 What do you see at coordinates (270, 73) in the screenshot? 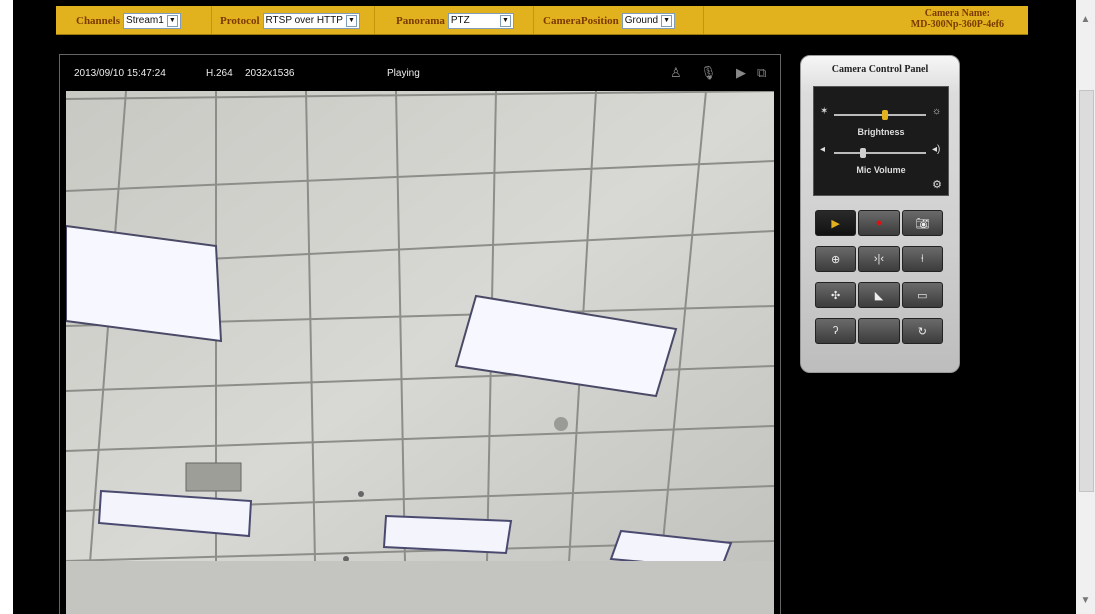
I see `video-resolution: 2032x1536` at bounding box center [270, 73].